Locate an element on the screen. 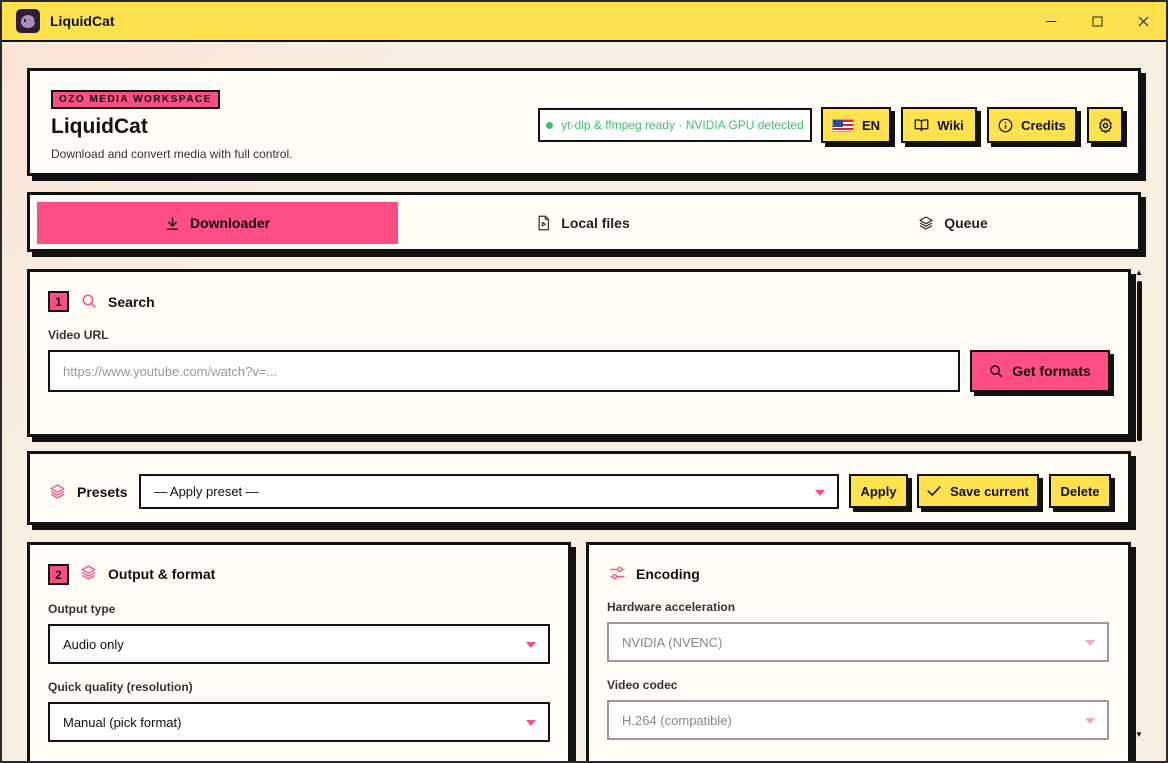  video-url-label: Video URL is located at coordinates (78, 335).